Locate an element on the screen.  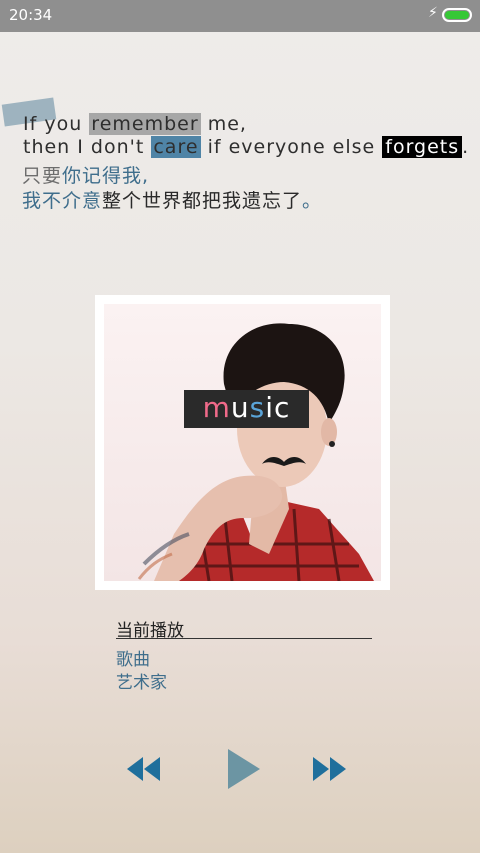
lyric-line-3: 只要你记得我, is located at coordinates (85, 174).